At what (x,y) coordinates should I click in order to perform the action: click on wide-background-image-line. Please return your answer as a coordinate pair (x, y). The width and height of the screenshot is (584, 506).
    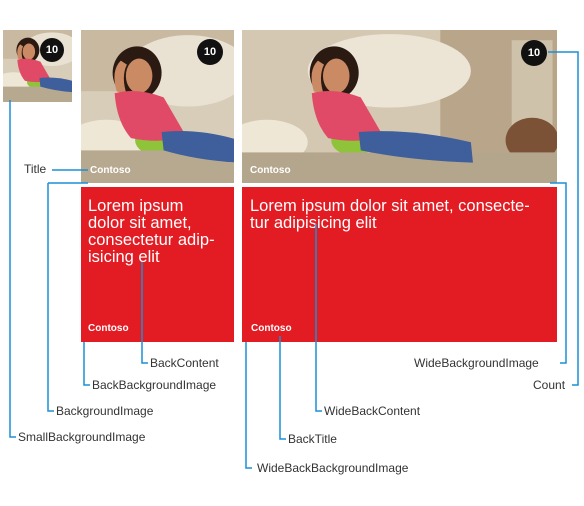
    Looking at the image, I should click on (558, 273).